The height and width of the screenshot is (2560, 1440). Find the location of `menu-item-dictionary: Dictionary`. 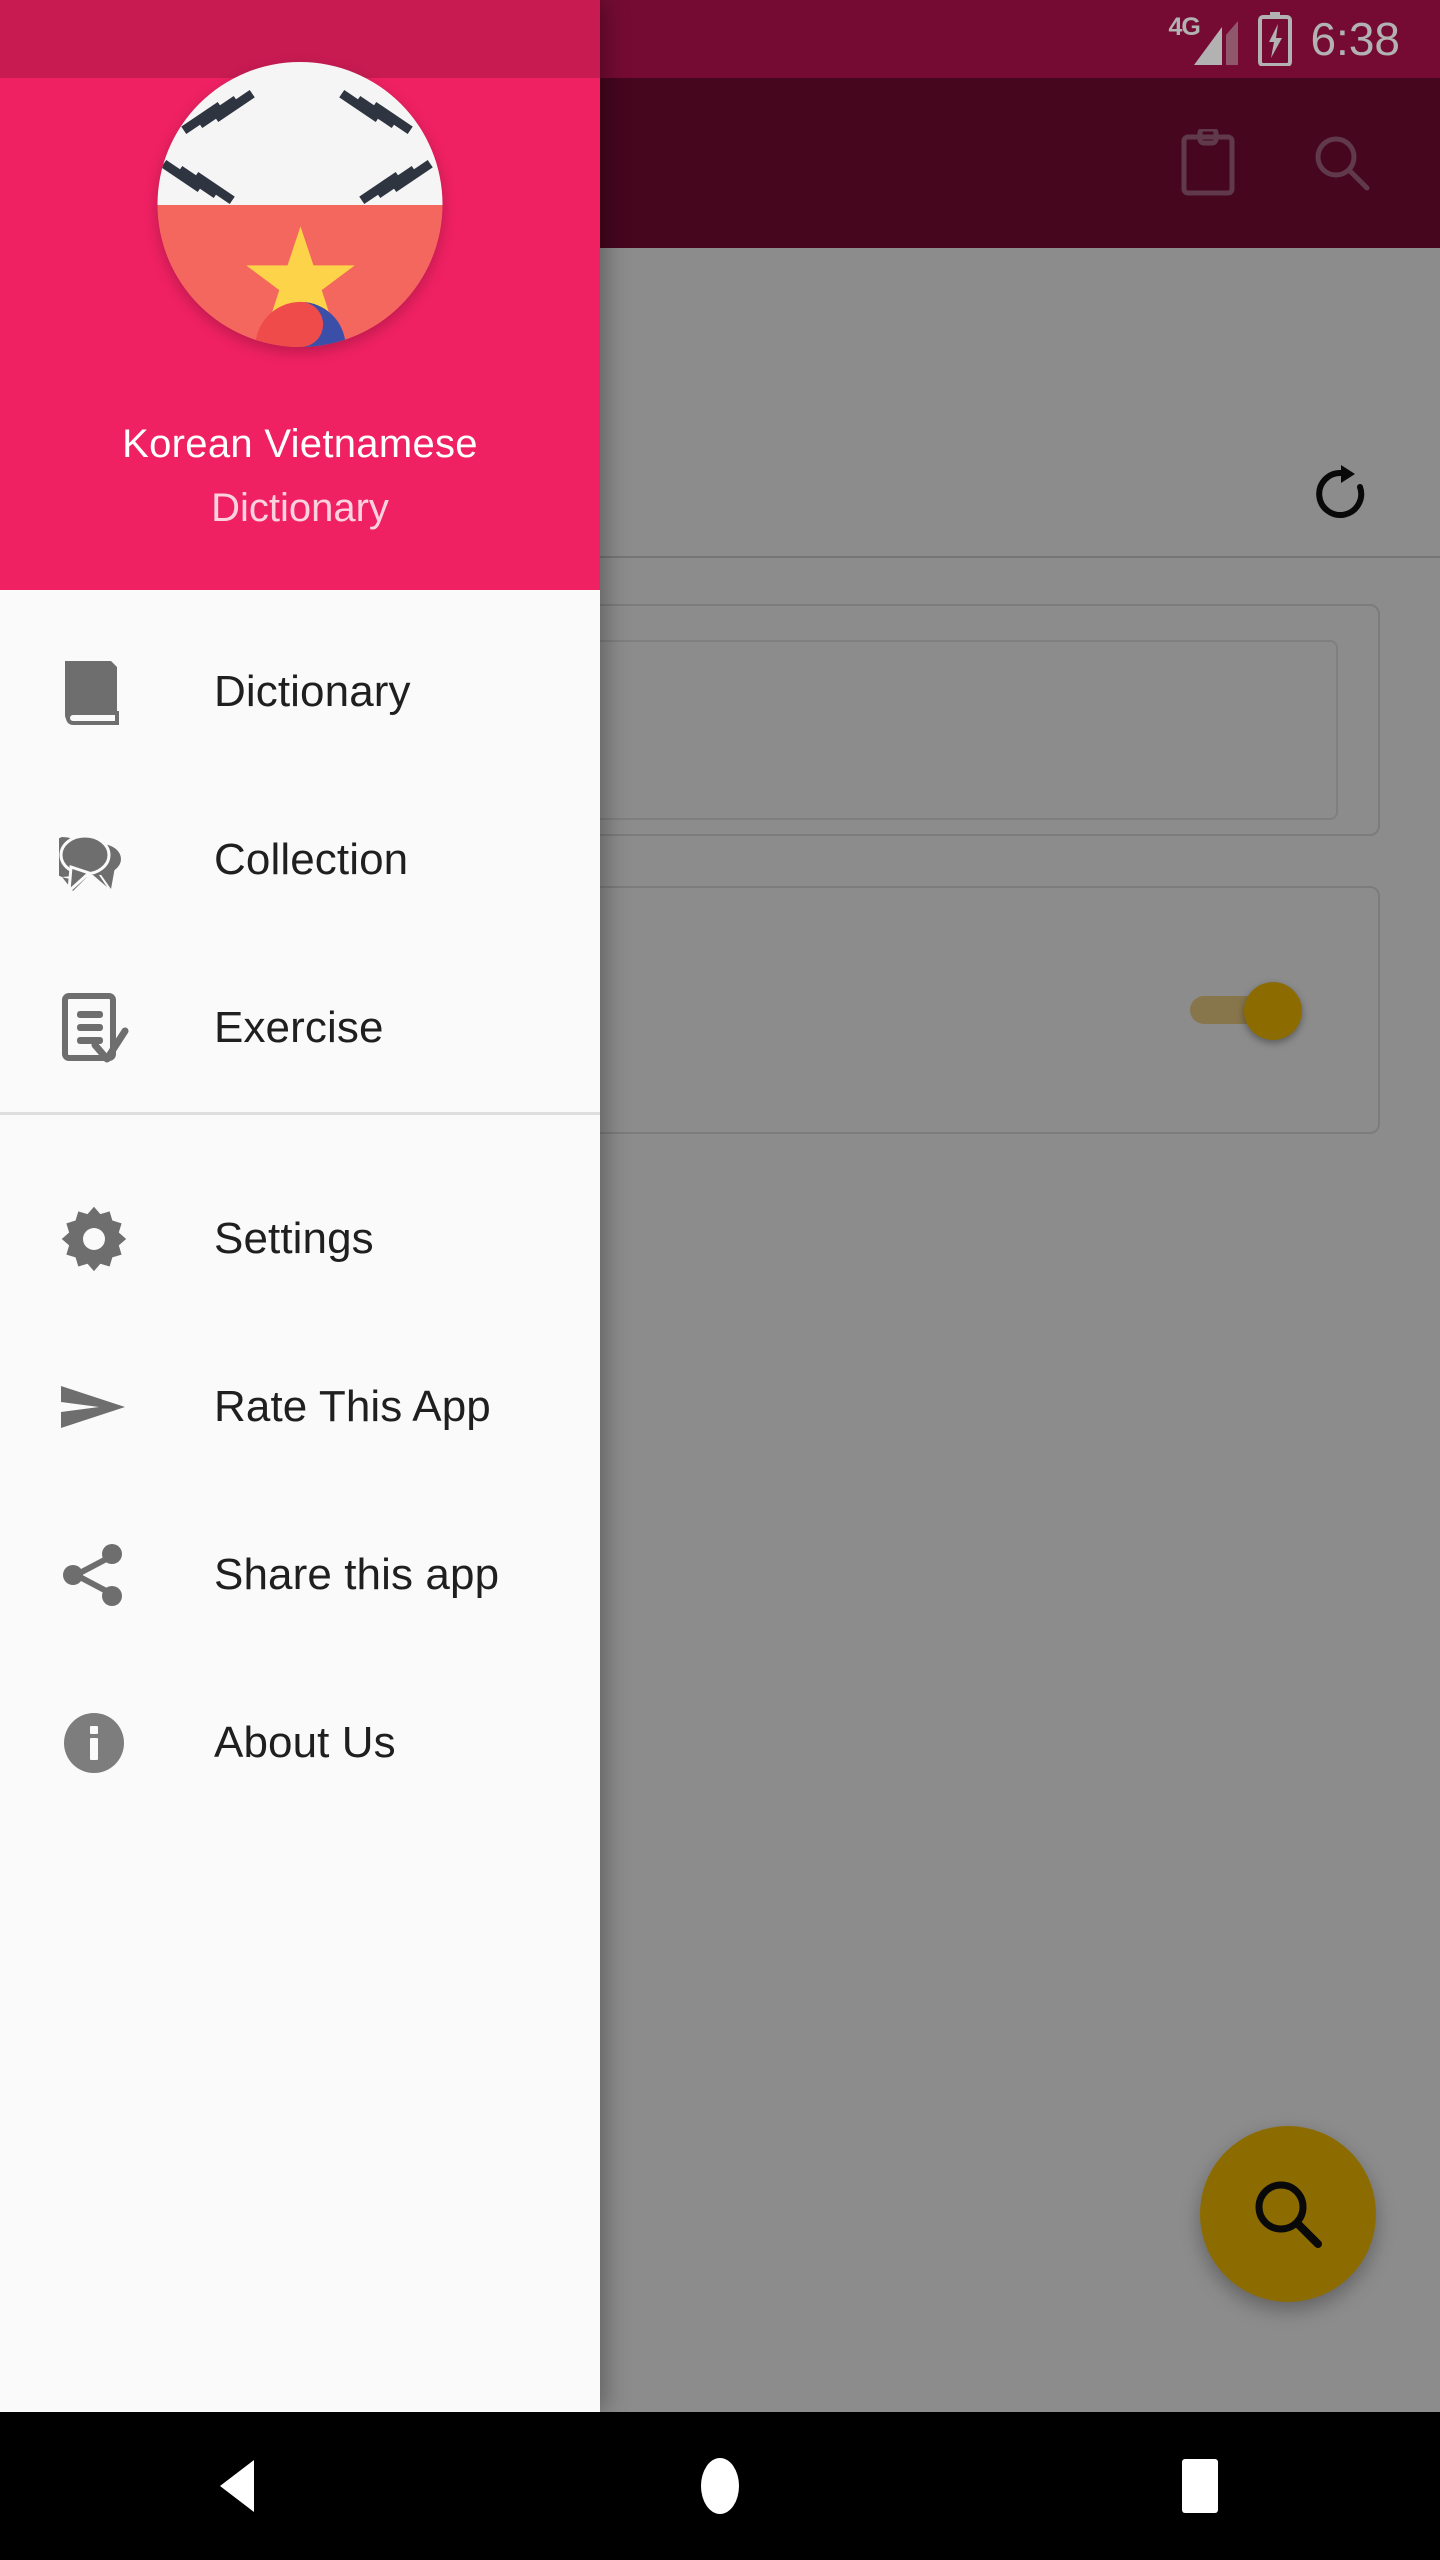

menu-item-dictionary: Dictionary is located at coordinates (300, 692).